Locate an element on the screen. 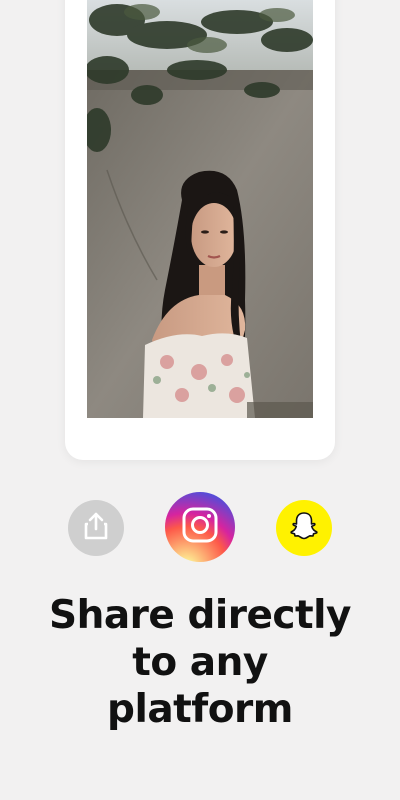 The height and width of the screenshot is (800, 400). instagram-icon is located at coordinates (200, 527).